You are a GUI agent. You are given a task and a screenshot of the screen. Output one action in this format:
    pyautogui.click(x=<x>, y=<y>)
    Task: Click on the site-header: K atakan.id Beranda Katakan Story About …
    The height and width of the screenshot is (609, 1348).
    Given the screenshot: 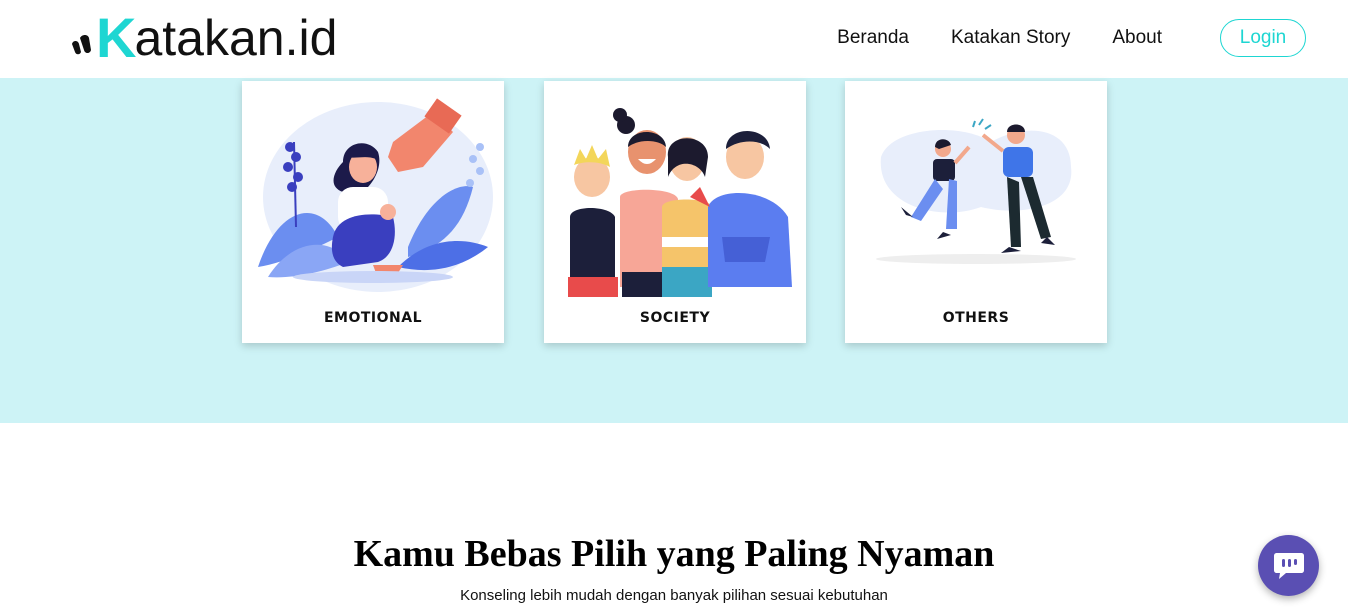 What is the action you would take?
    pyautogui.click(x=674, y=39)
    